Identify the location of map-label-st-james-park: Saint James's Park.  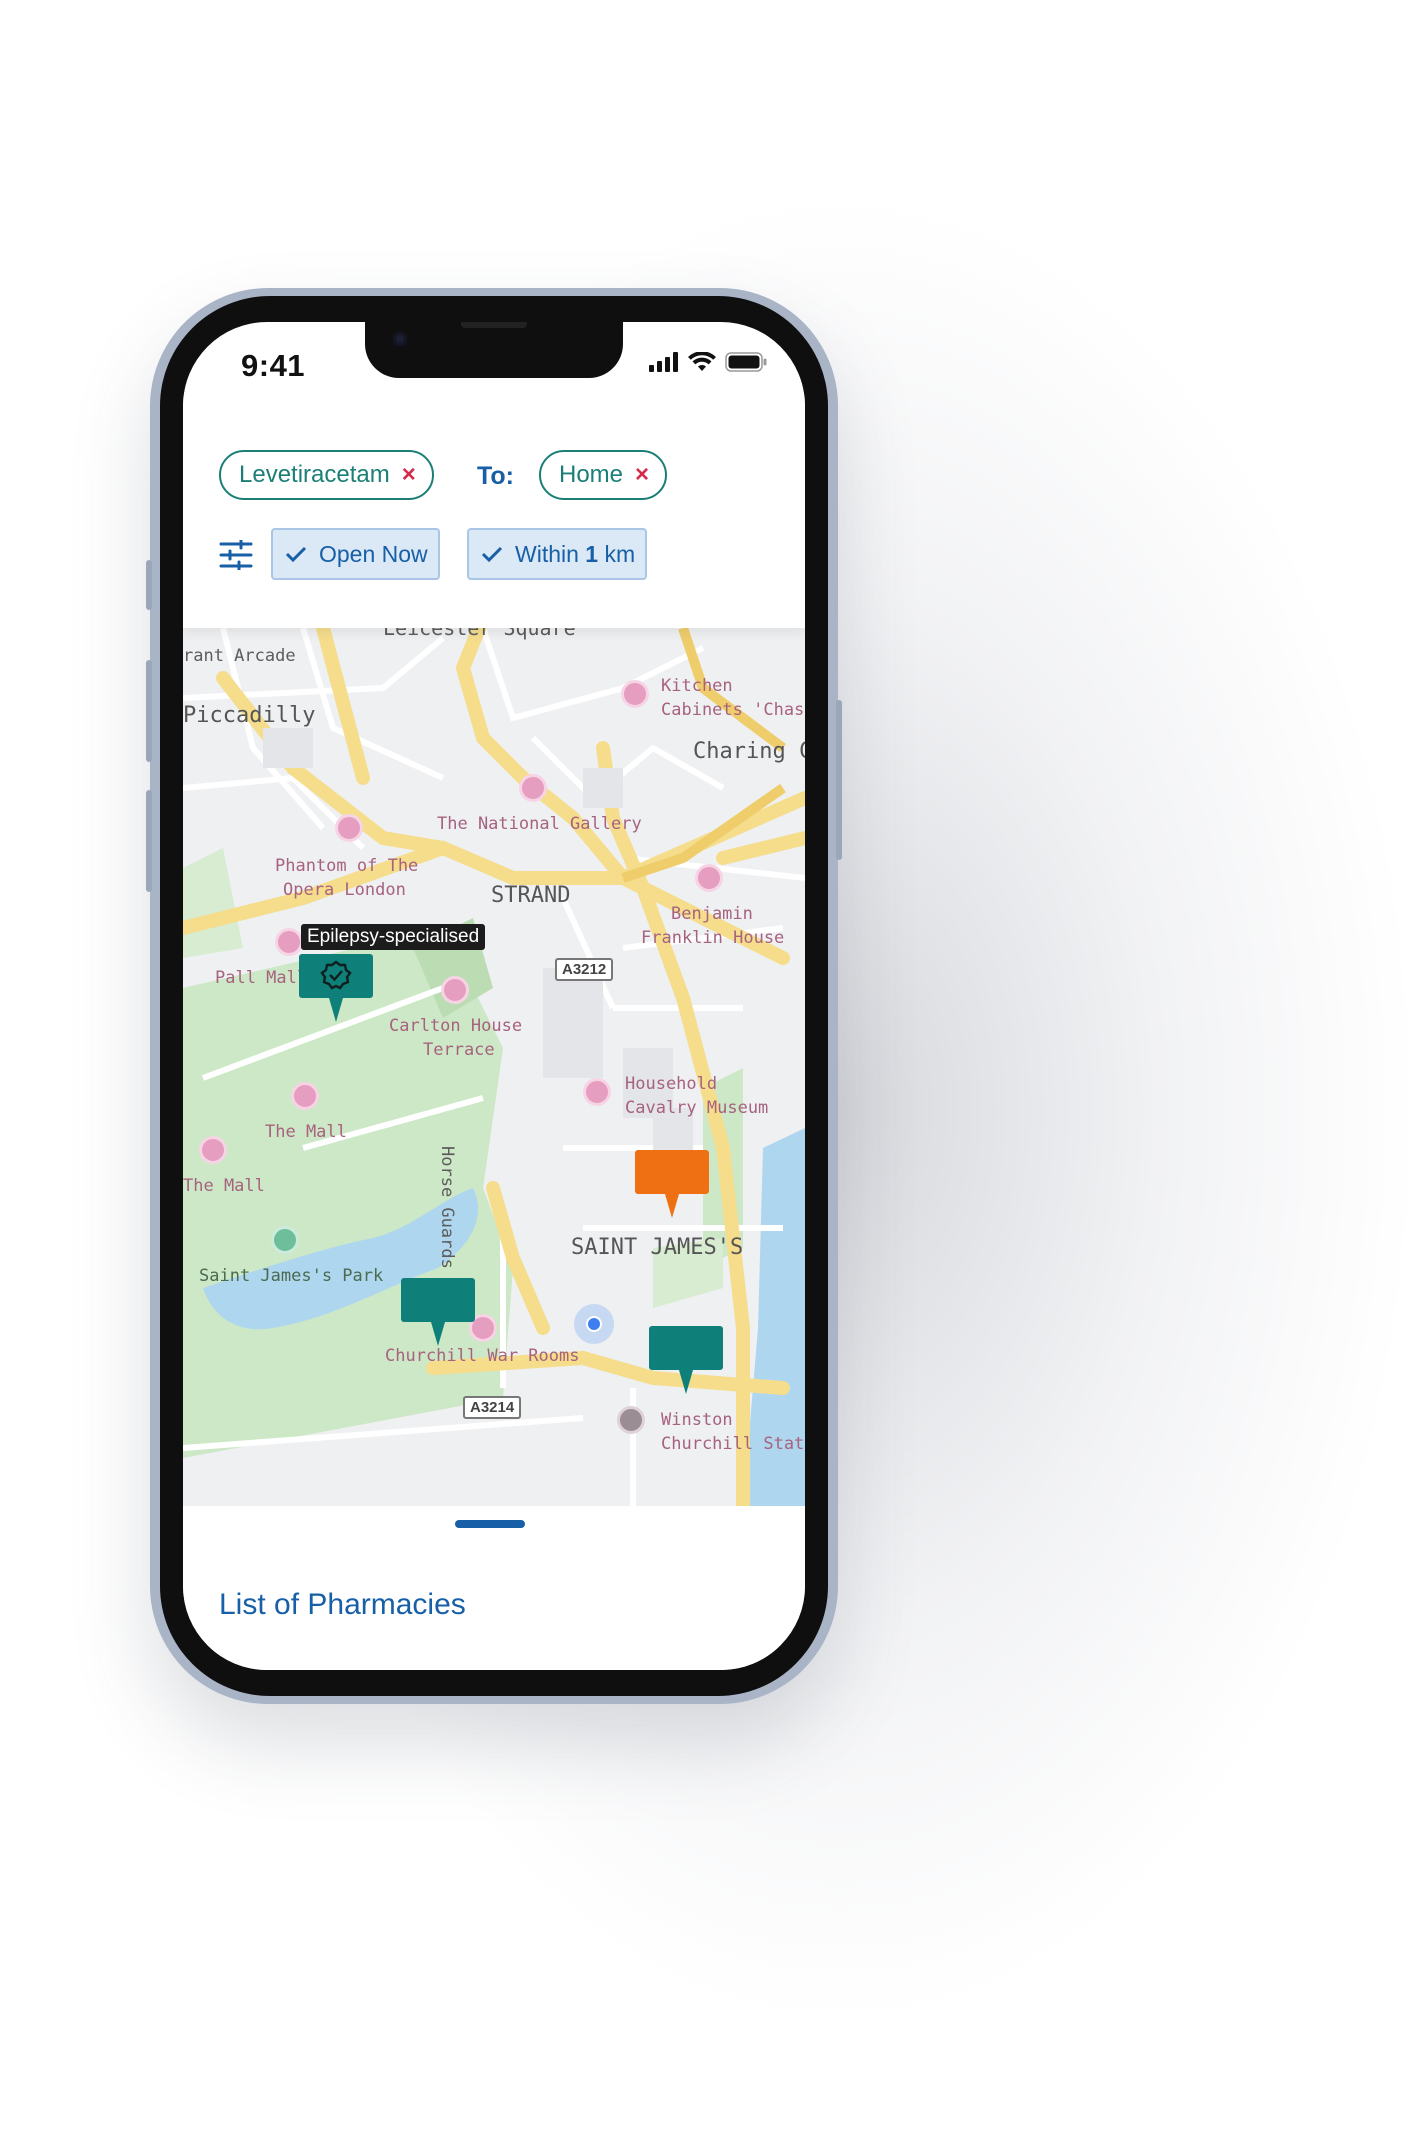
(291, 1276).